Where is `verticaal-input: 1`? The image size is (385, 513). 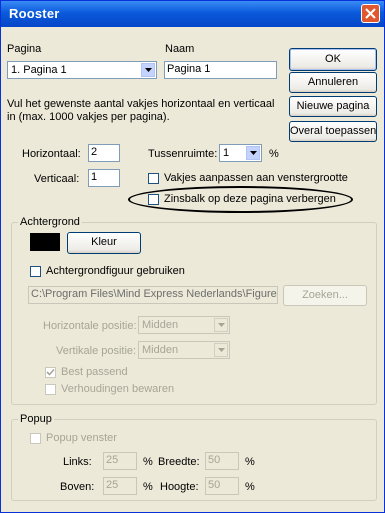
verticaal-input: 1 is located at coordinates (104, 178).